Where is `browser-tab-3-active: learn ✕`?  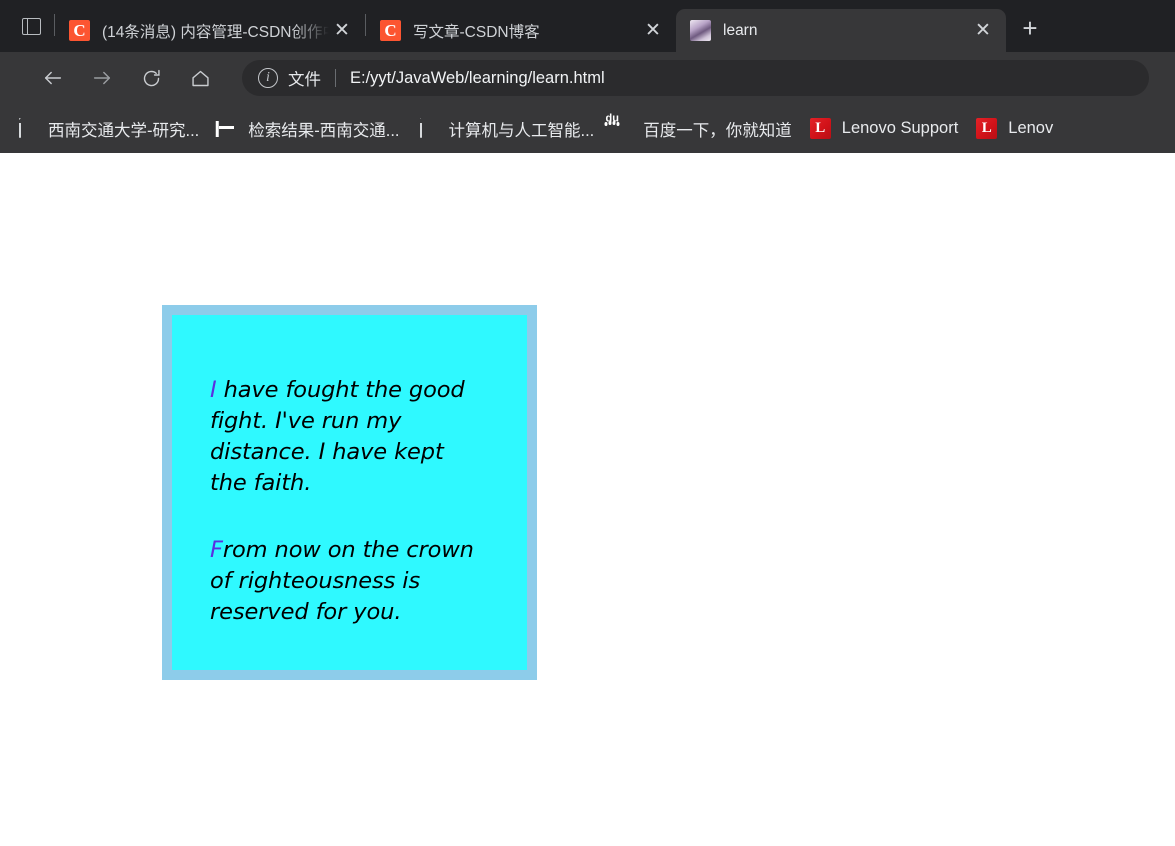 browser-tab-3-active: learn ✕ is located at coordinates (841, 30).